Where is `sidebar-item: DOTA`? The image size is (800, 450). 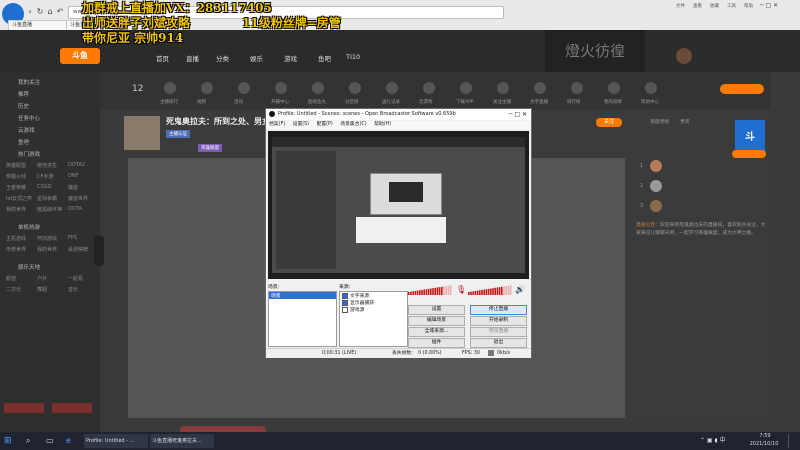
sidebar-item: DOTA is located at coordinates (75, 209).